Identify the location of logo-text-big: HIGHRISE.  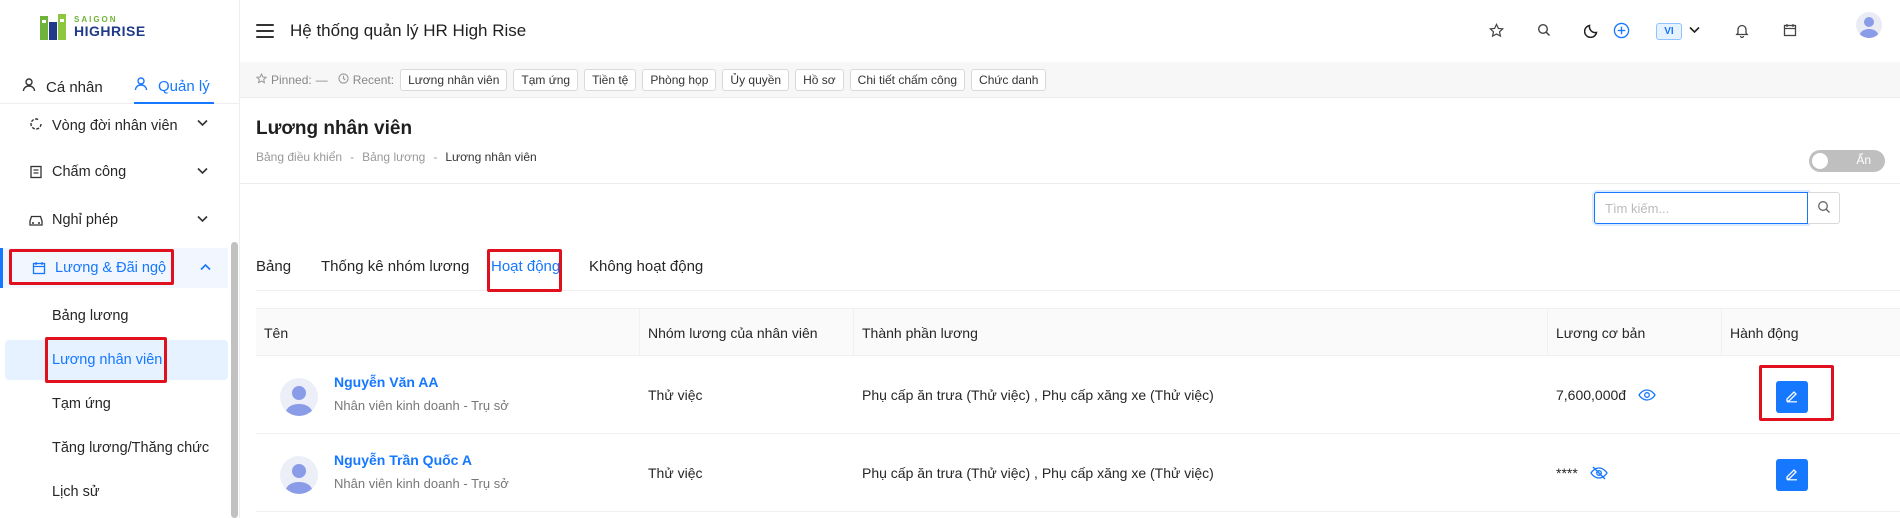
(110, 31).